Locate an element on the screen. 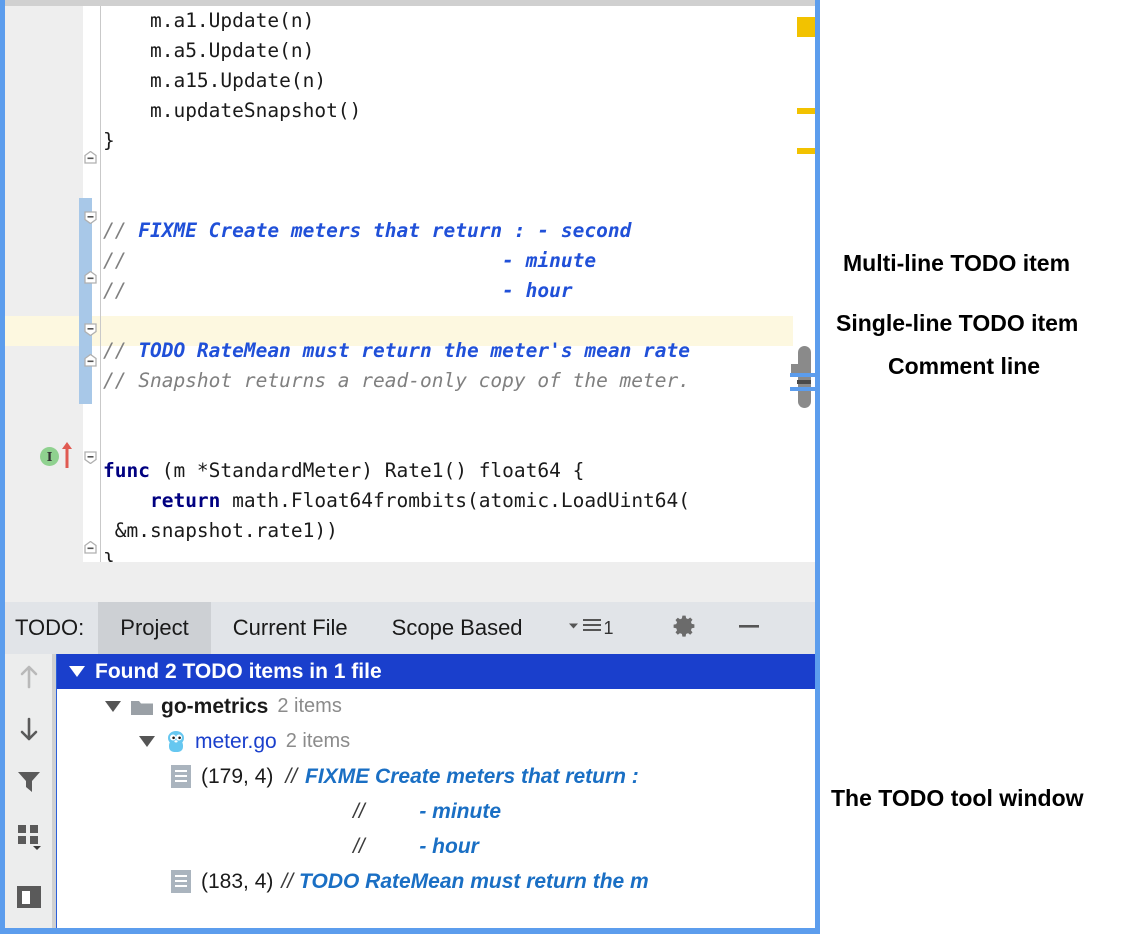 This screenshot has width=1126, height=934. implemented-interface-icon: I is located at coordinates (49, 456).